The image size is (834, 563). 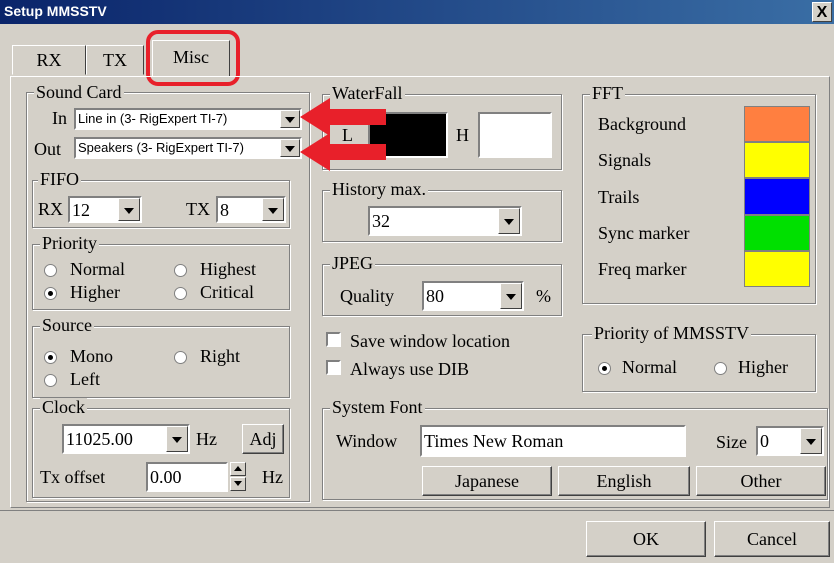 What do you see at coordinates (761, 481) in the screenshot?
I see `other-font-button: Other` at bounding box center [761, 481].